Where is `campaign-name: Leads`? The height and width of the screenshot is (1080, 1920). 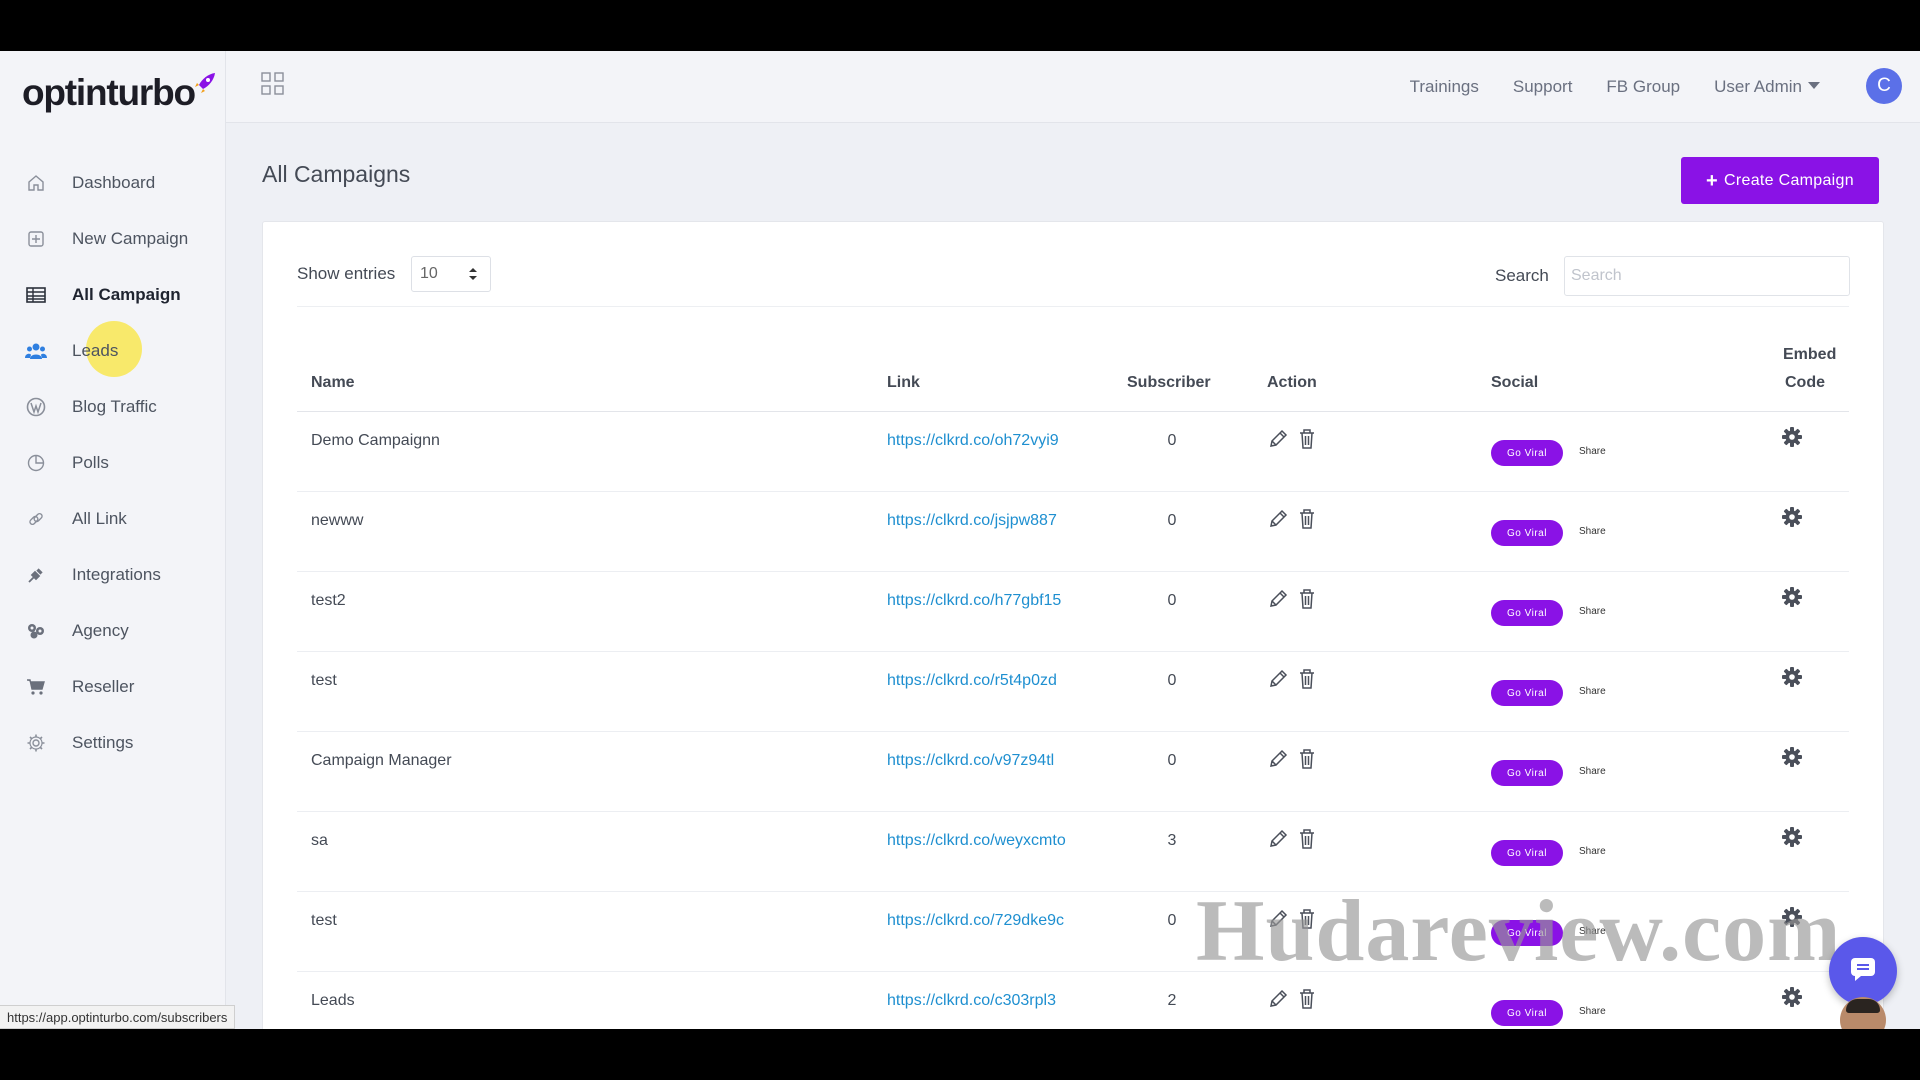 campaign-name: Leads is located at coordinates (333, 1000).